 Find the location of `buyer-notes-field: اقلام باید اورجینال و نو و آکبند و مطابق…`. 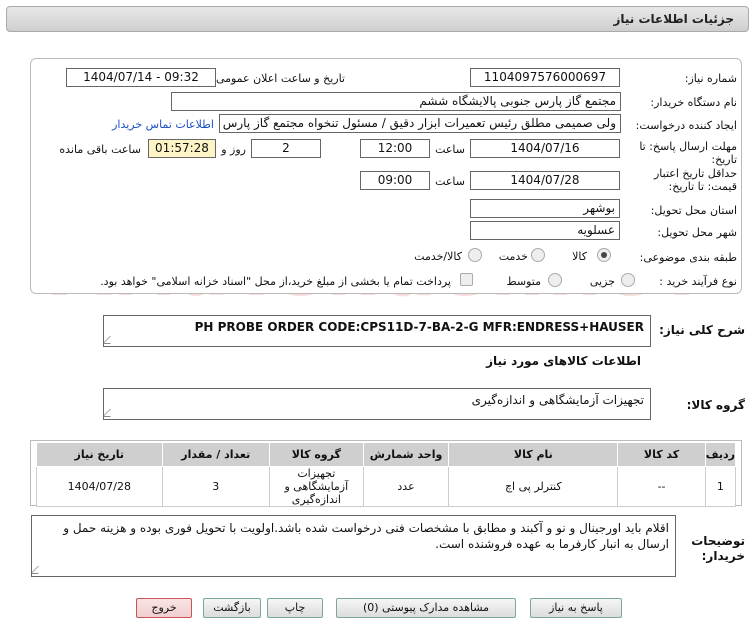

buyer-notes-field: اقلام باید اورجینال و نو و آکبند و مطابق… is located at coordinates (353, 546).